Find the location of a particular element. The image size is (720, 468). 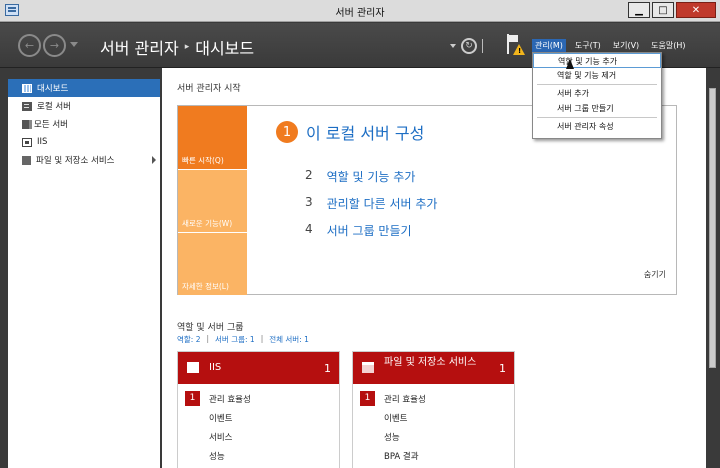

nav-buttons: ← → is located at coordinates (42, 45).